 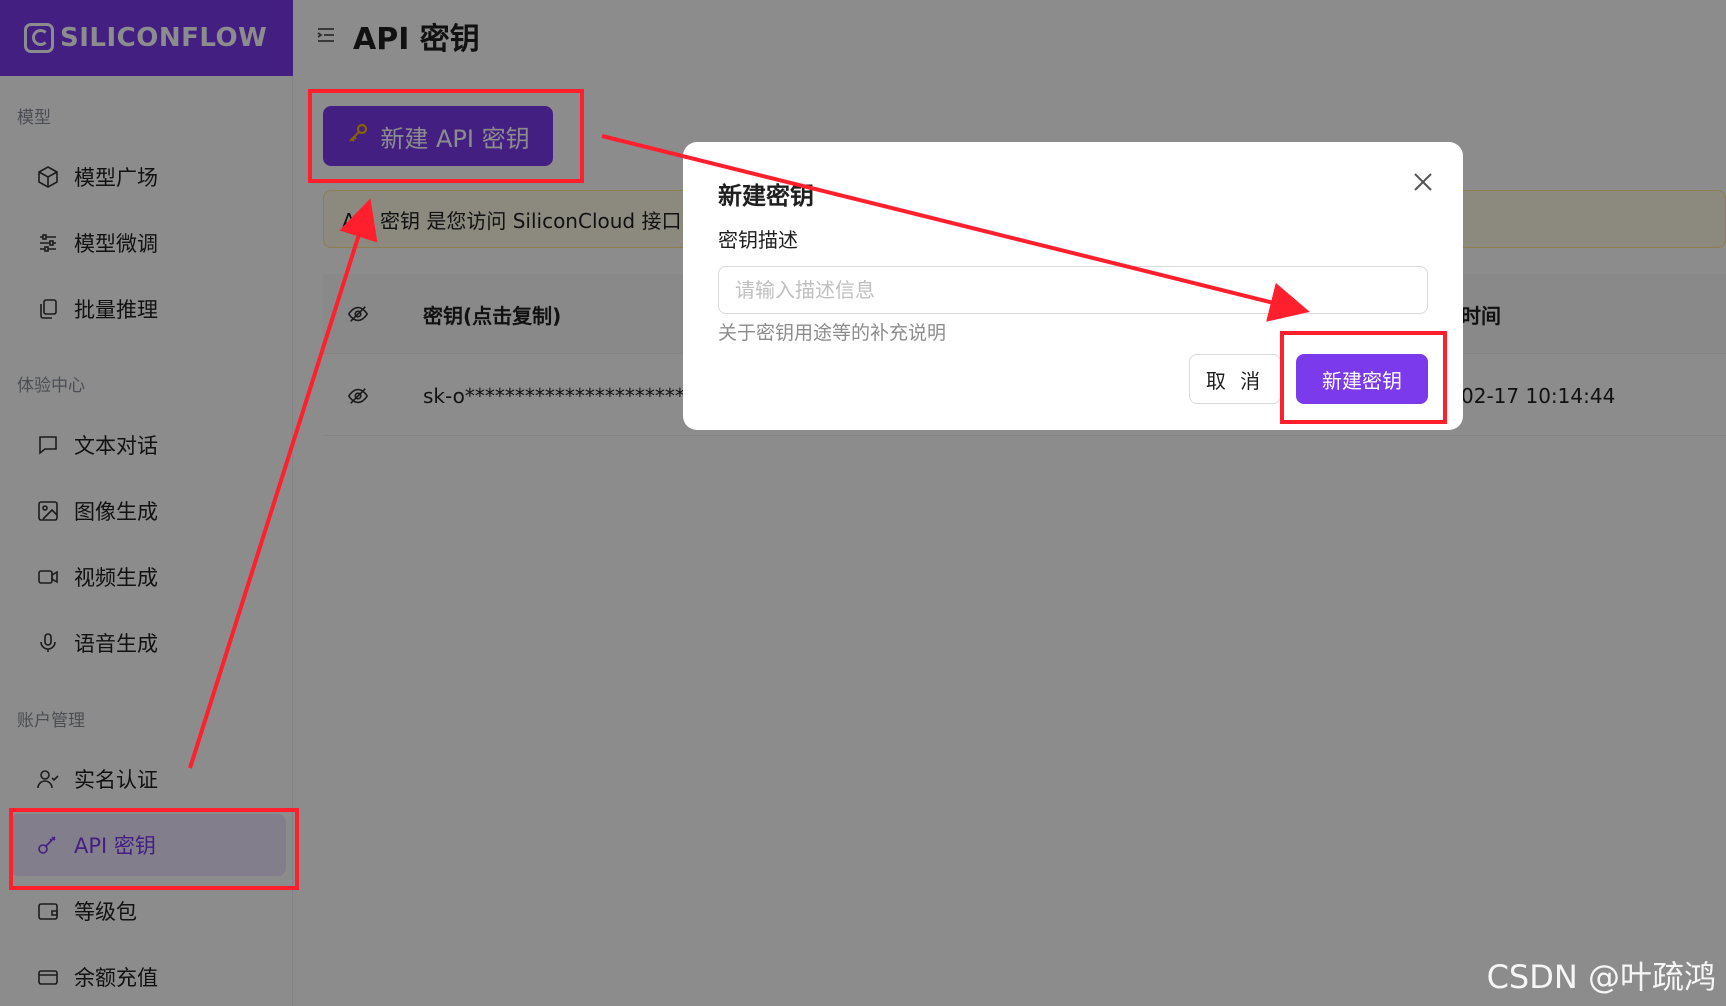 I want to click on close-icon, so click(x=1423, y=182).